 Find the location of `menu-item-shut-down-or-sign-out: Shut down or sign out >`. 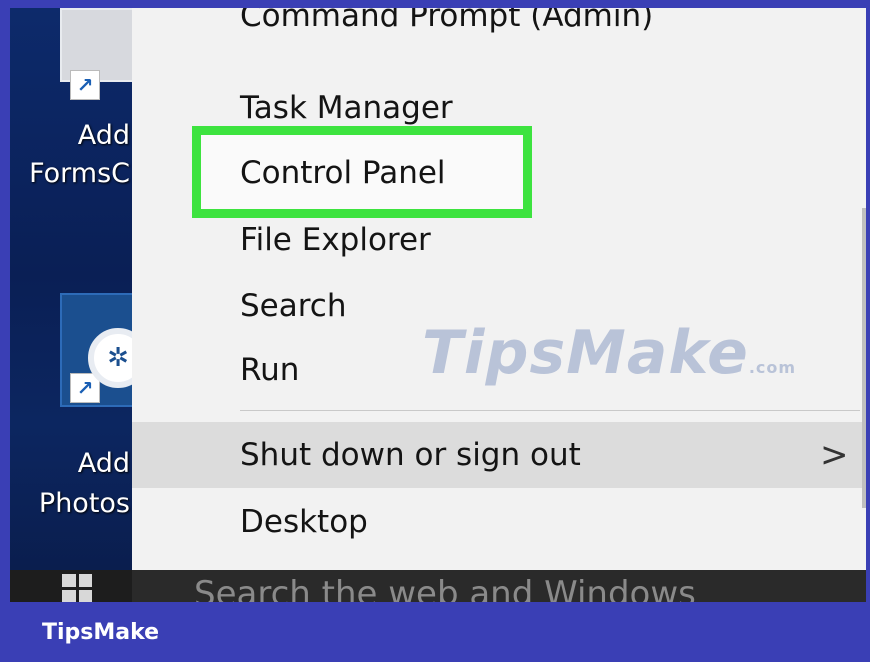

menu-item-shut-down-or-sign-out: Shut down or sign out > is located at coordinates (499, 455).